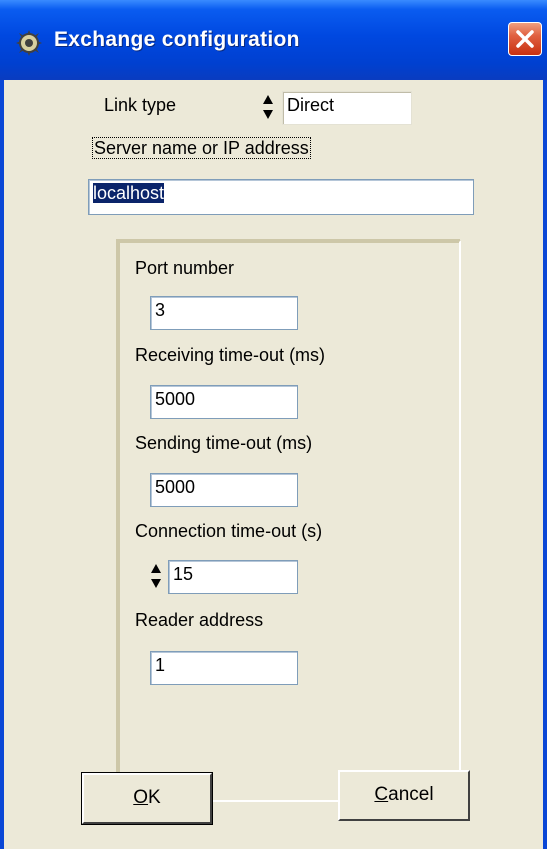 This screenshot has width=547, height=849. What do you see at coordinates (140, 105) in the screenshot?
I see `link-type-label: Link type` at bounding box center [140, 105].